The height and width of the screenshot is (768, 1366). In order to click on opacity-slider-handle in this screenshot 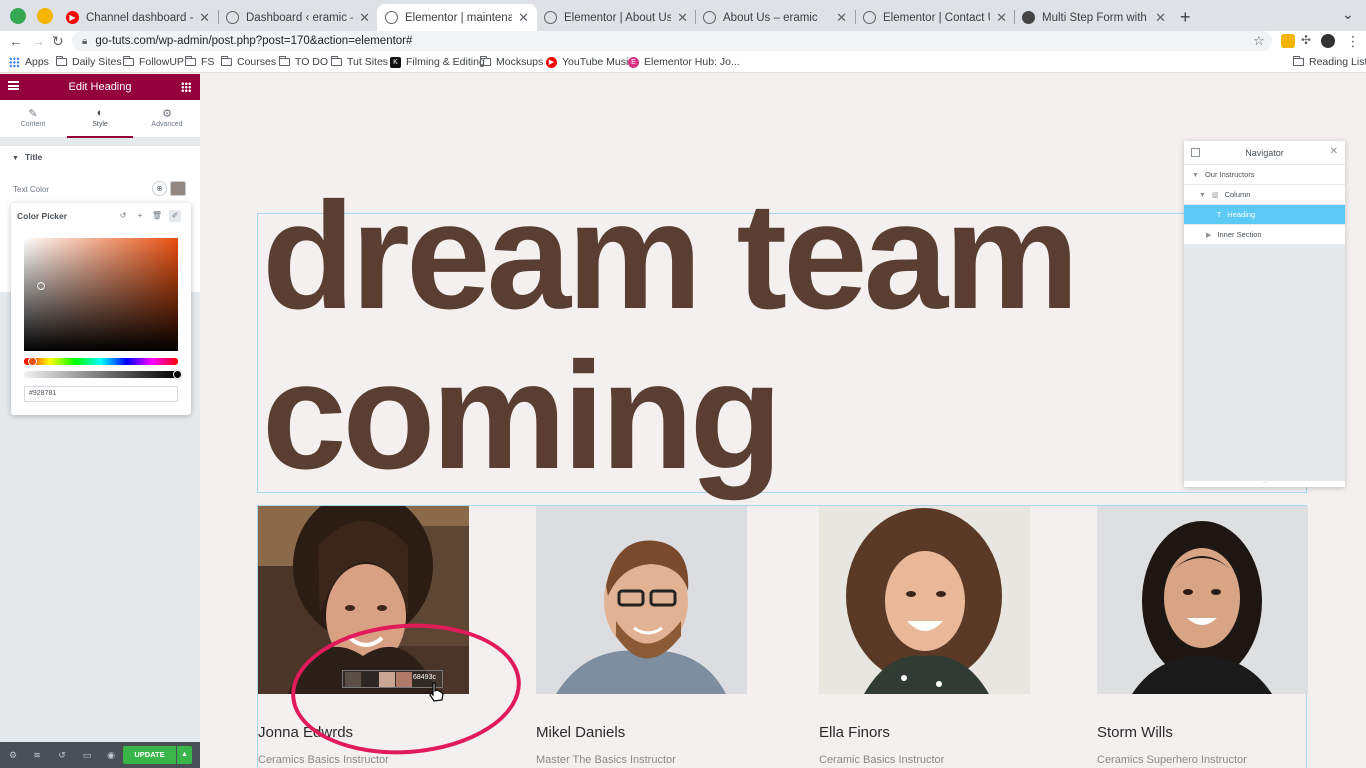, I will do `click(177, 374)`.